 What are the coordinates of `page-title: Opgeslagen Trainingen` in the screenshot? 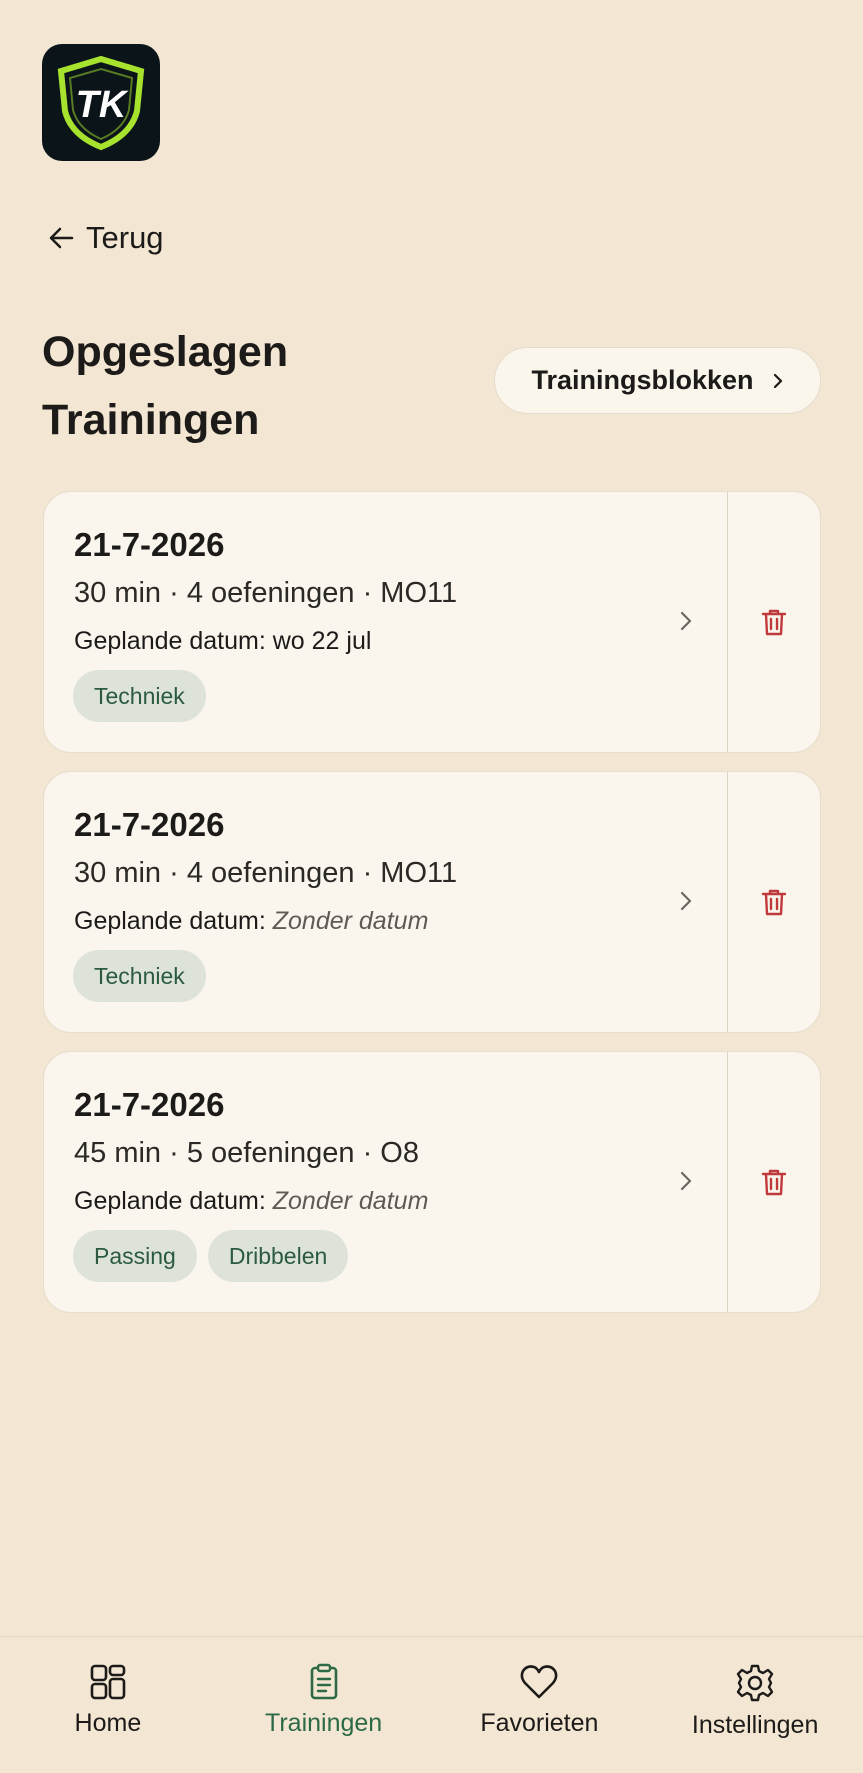 It's located at (222, 386).